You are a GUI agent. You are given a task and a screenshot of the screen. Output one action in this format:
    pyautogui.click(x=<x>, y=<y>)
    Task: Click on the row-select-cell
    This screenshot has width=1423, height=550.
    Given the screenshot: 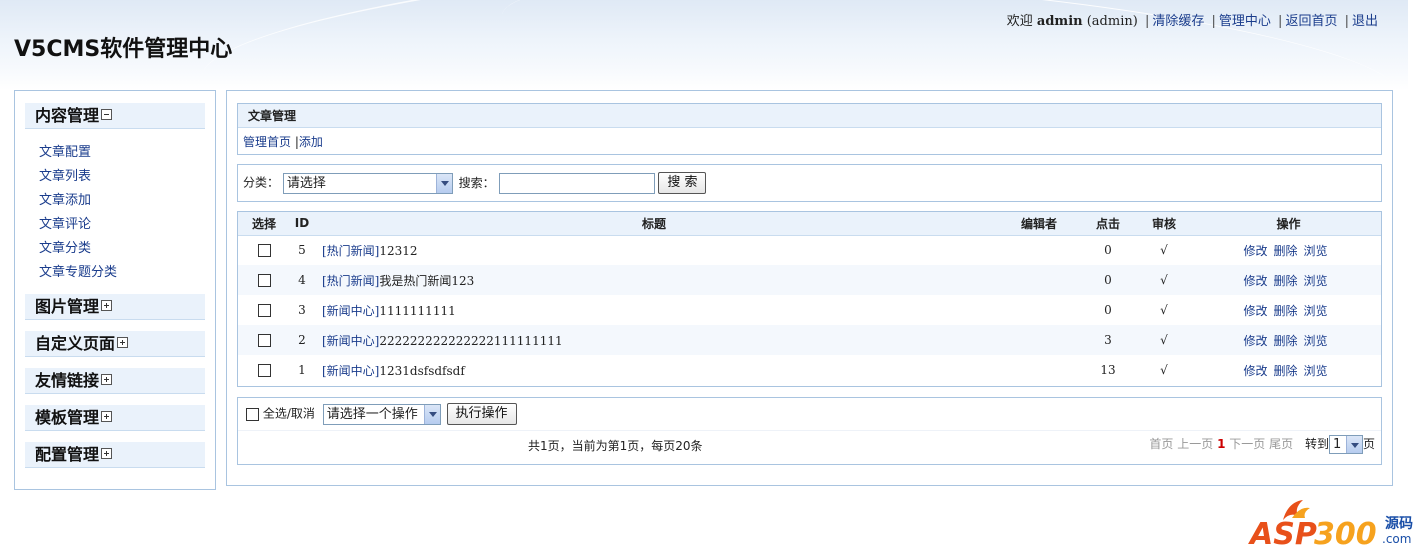 What is the action you would take?
    pyautogui.click(x=264, y=310)
    